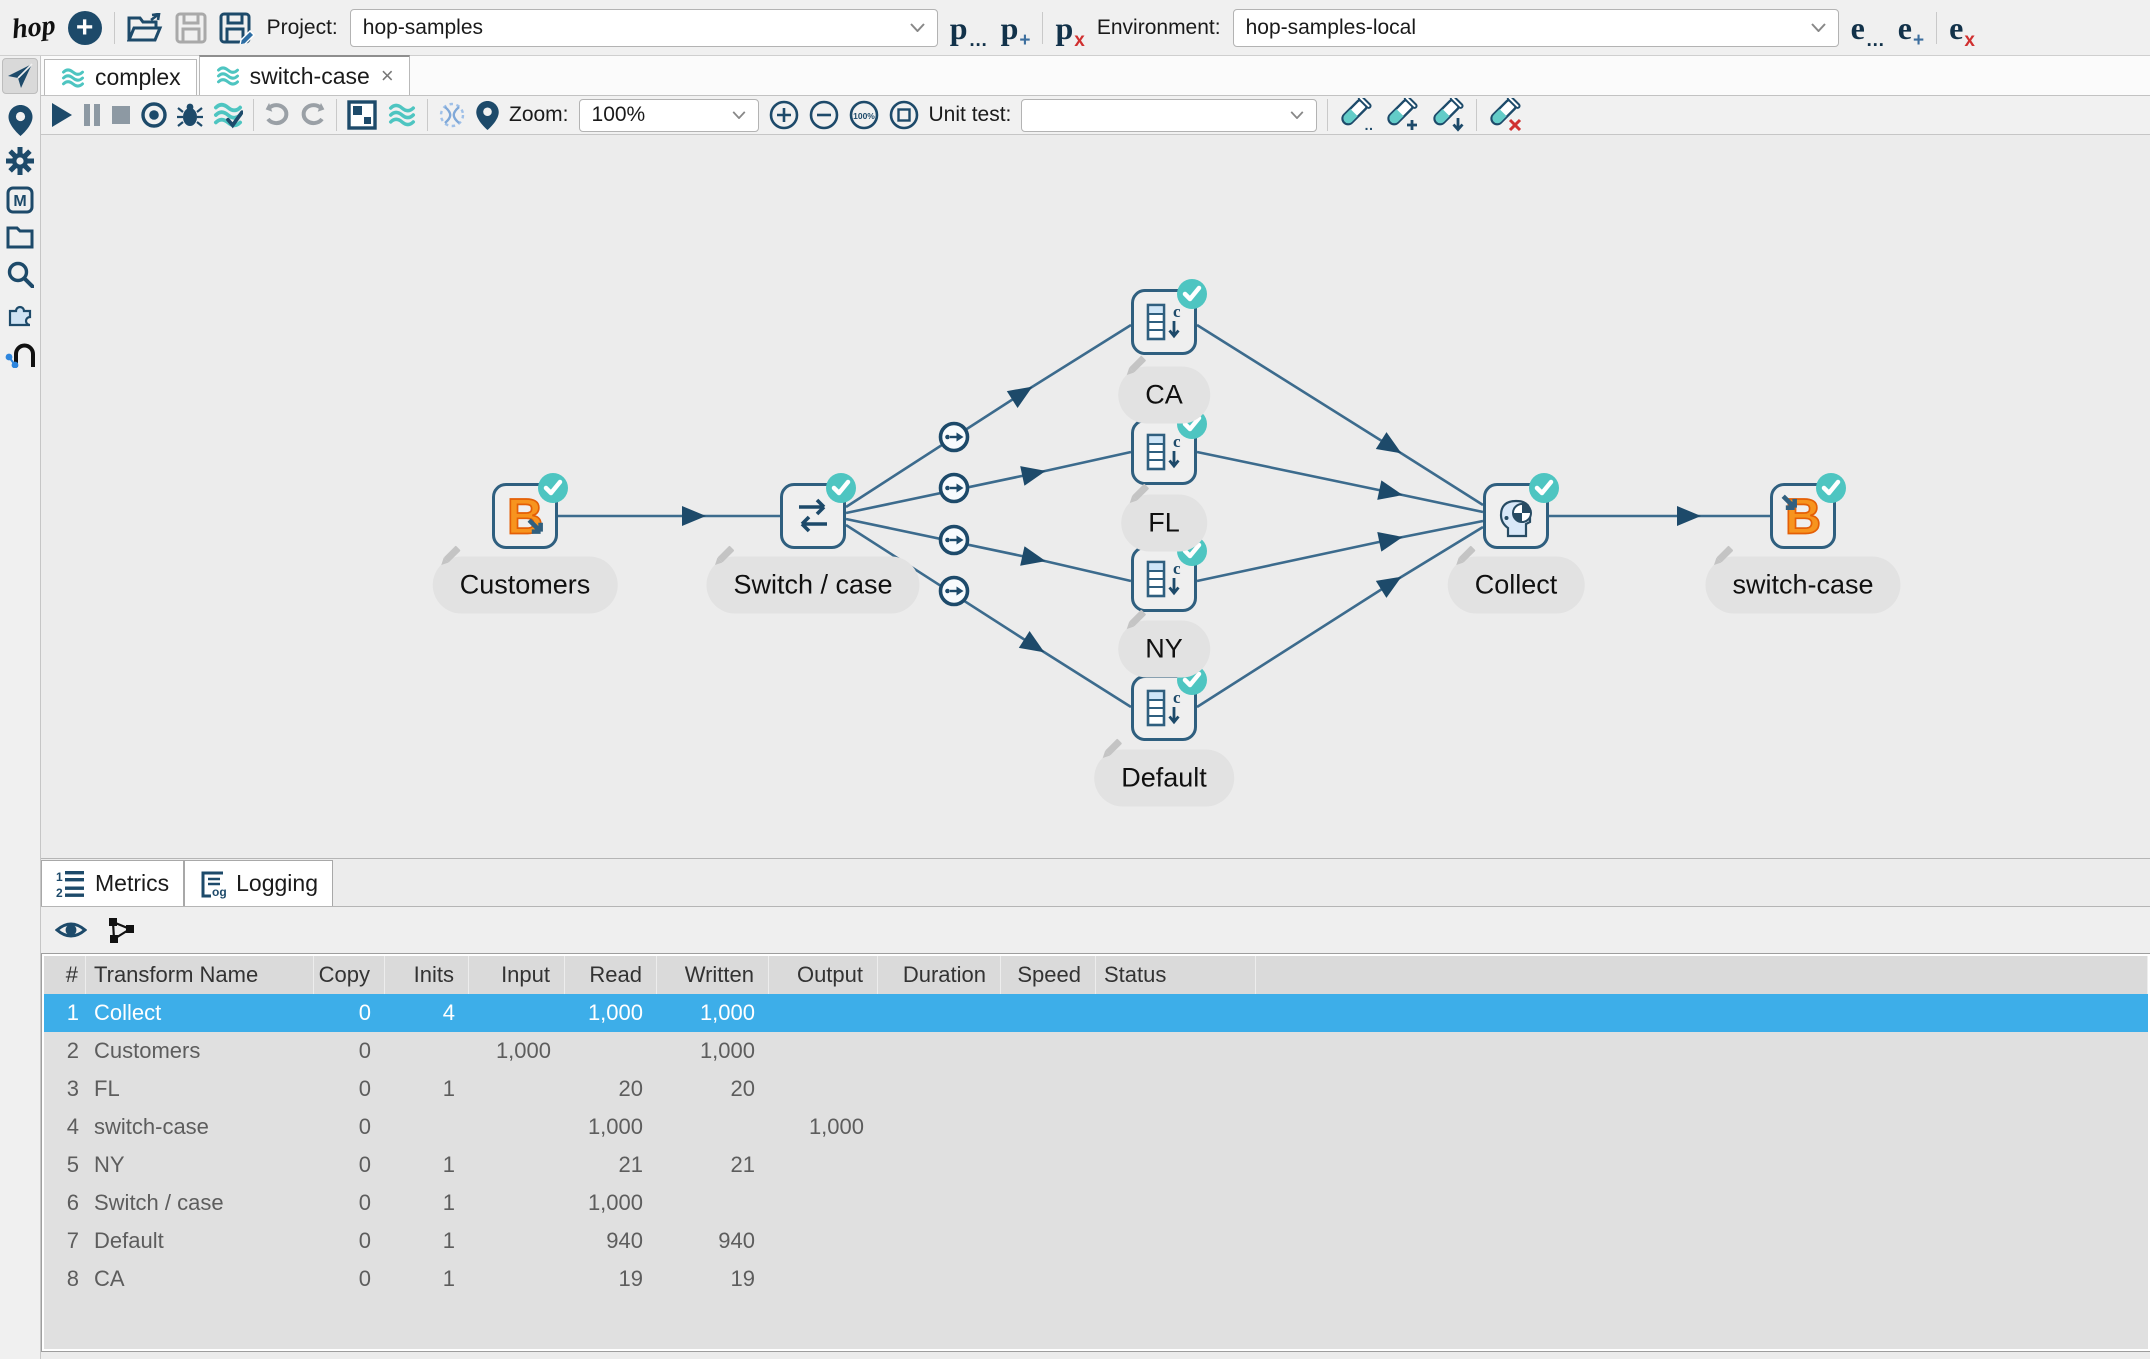 This screenshot has height=1359, width=2150. I want to click on execution-info-icon, so click(452, 115).